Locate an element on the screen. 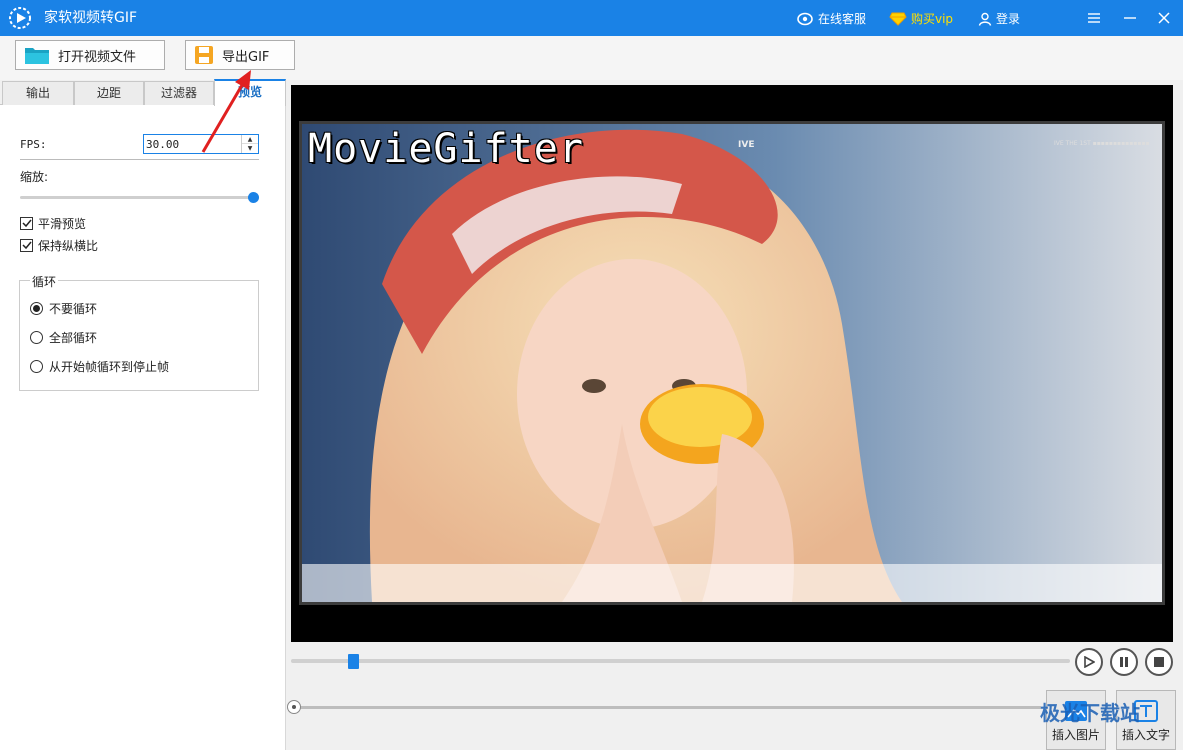 The width and height of the screenshot is (1183, 750). video-overlay-text: IVE is located at coordinates (746, 145).